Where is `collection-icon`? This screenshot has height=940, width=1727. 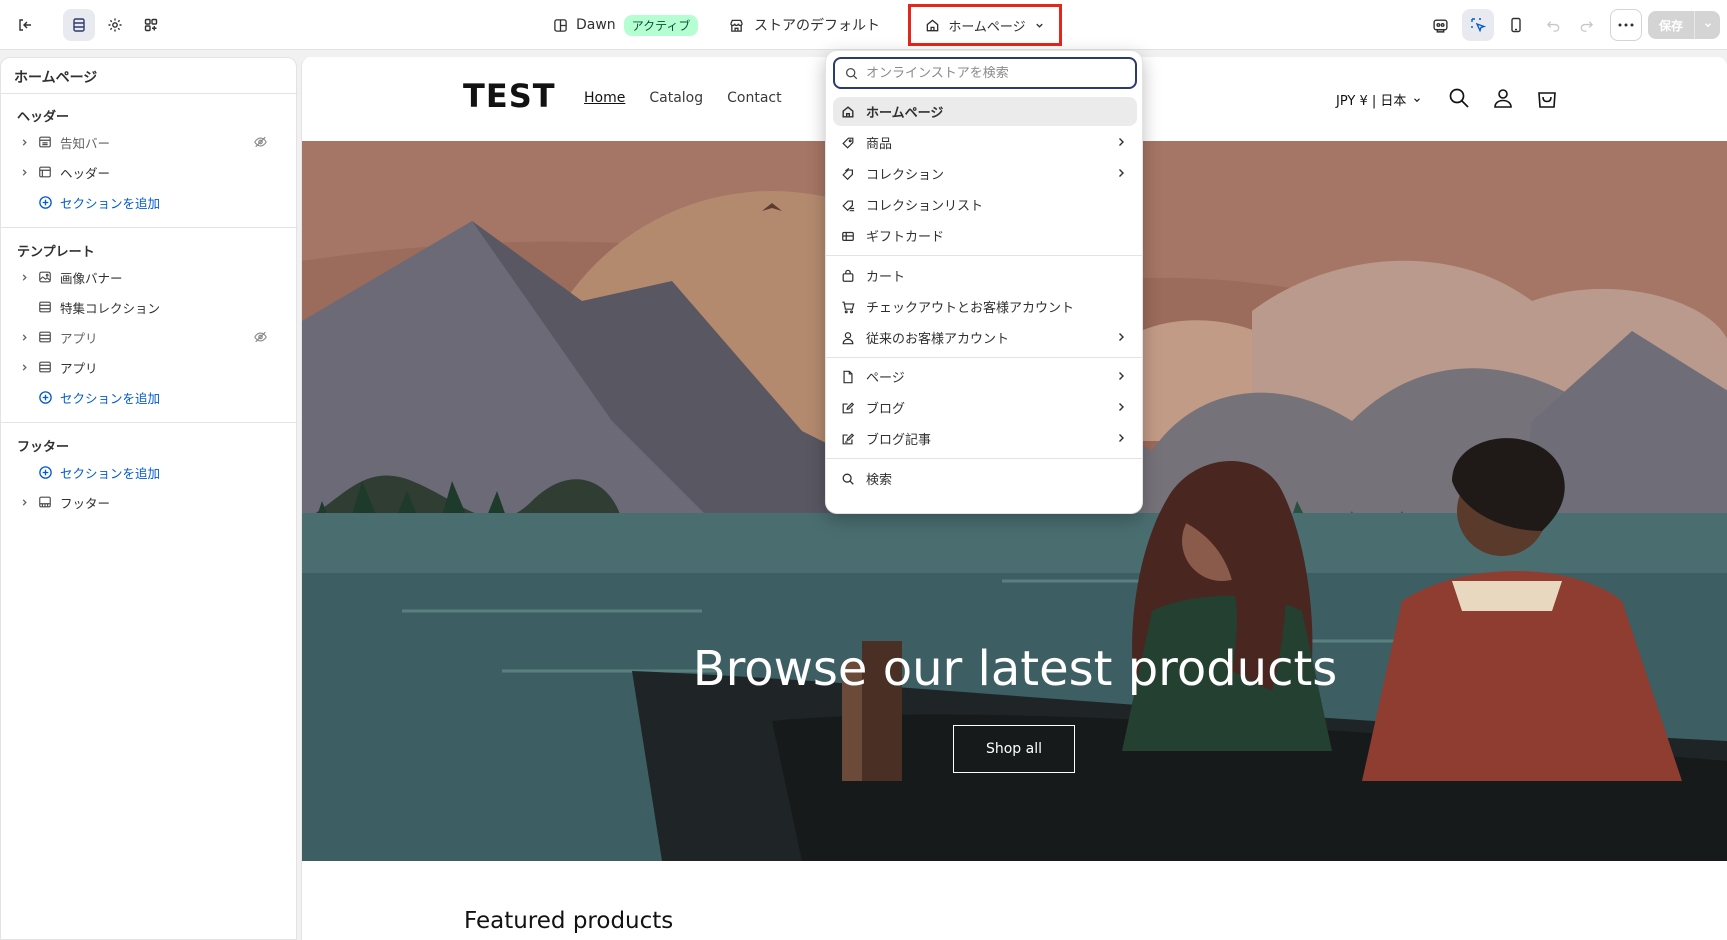
collection-icon is located at coordinates (848, 174).